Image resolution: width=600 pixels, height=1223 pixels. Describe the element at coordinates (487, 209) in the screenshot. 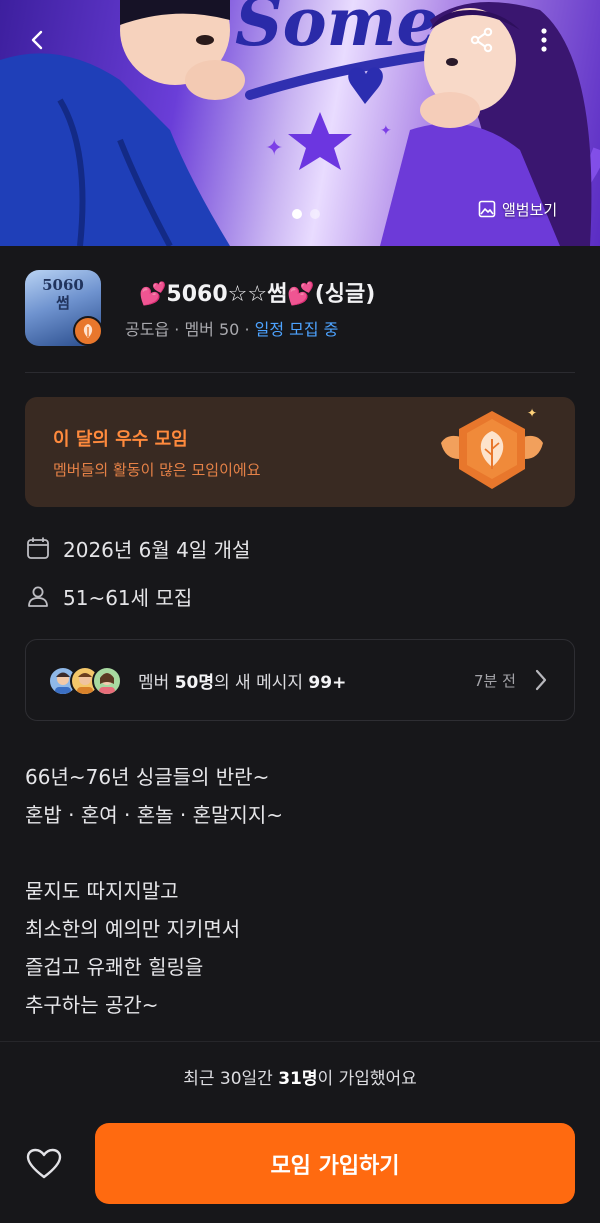

I see `image-icon` at that location.